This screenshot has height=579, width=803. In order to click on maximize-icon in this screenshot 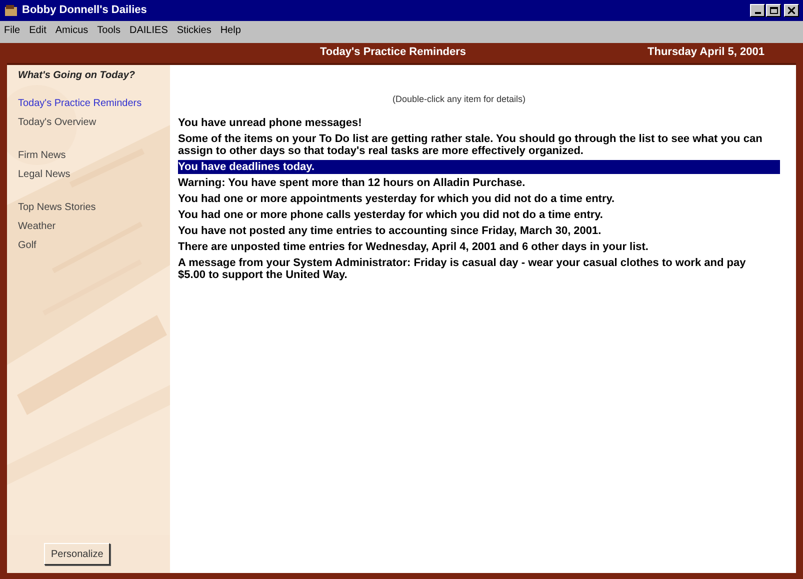, I will do `click(774, 10)`.